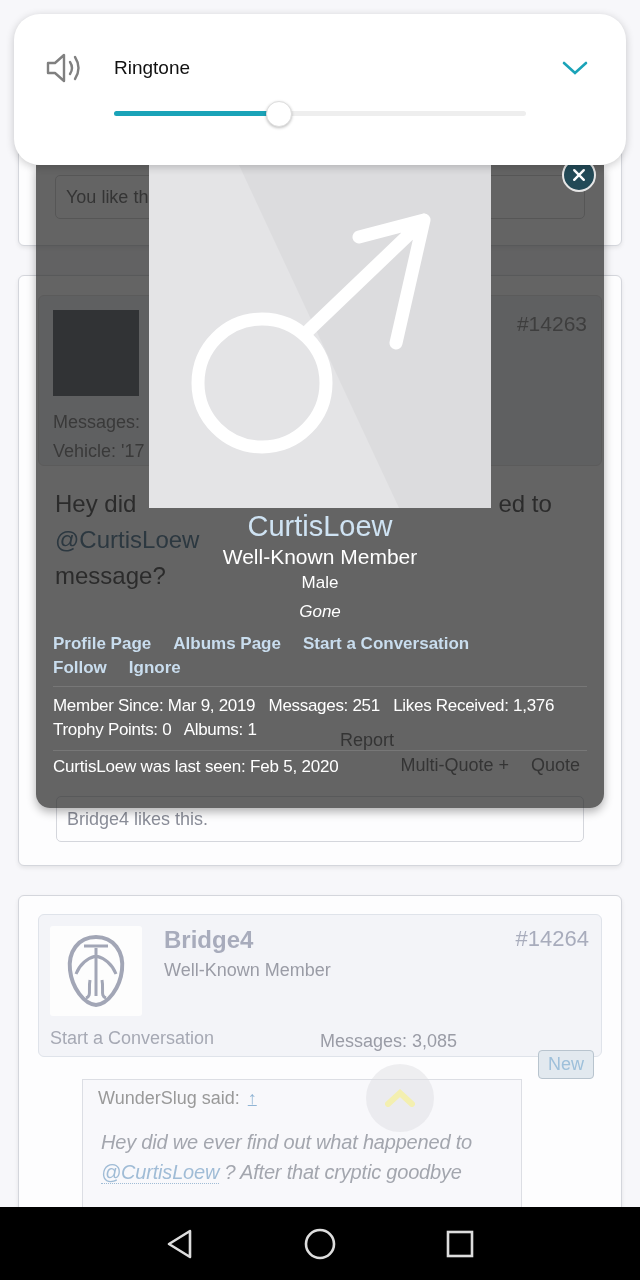  I want to click on profile-link: Follow, so click(80, 668).